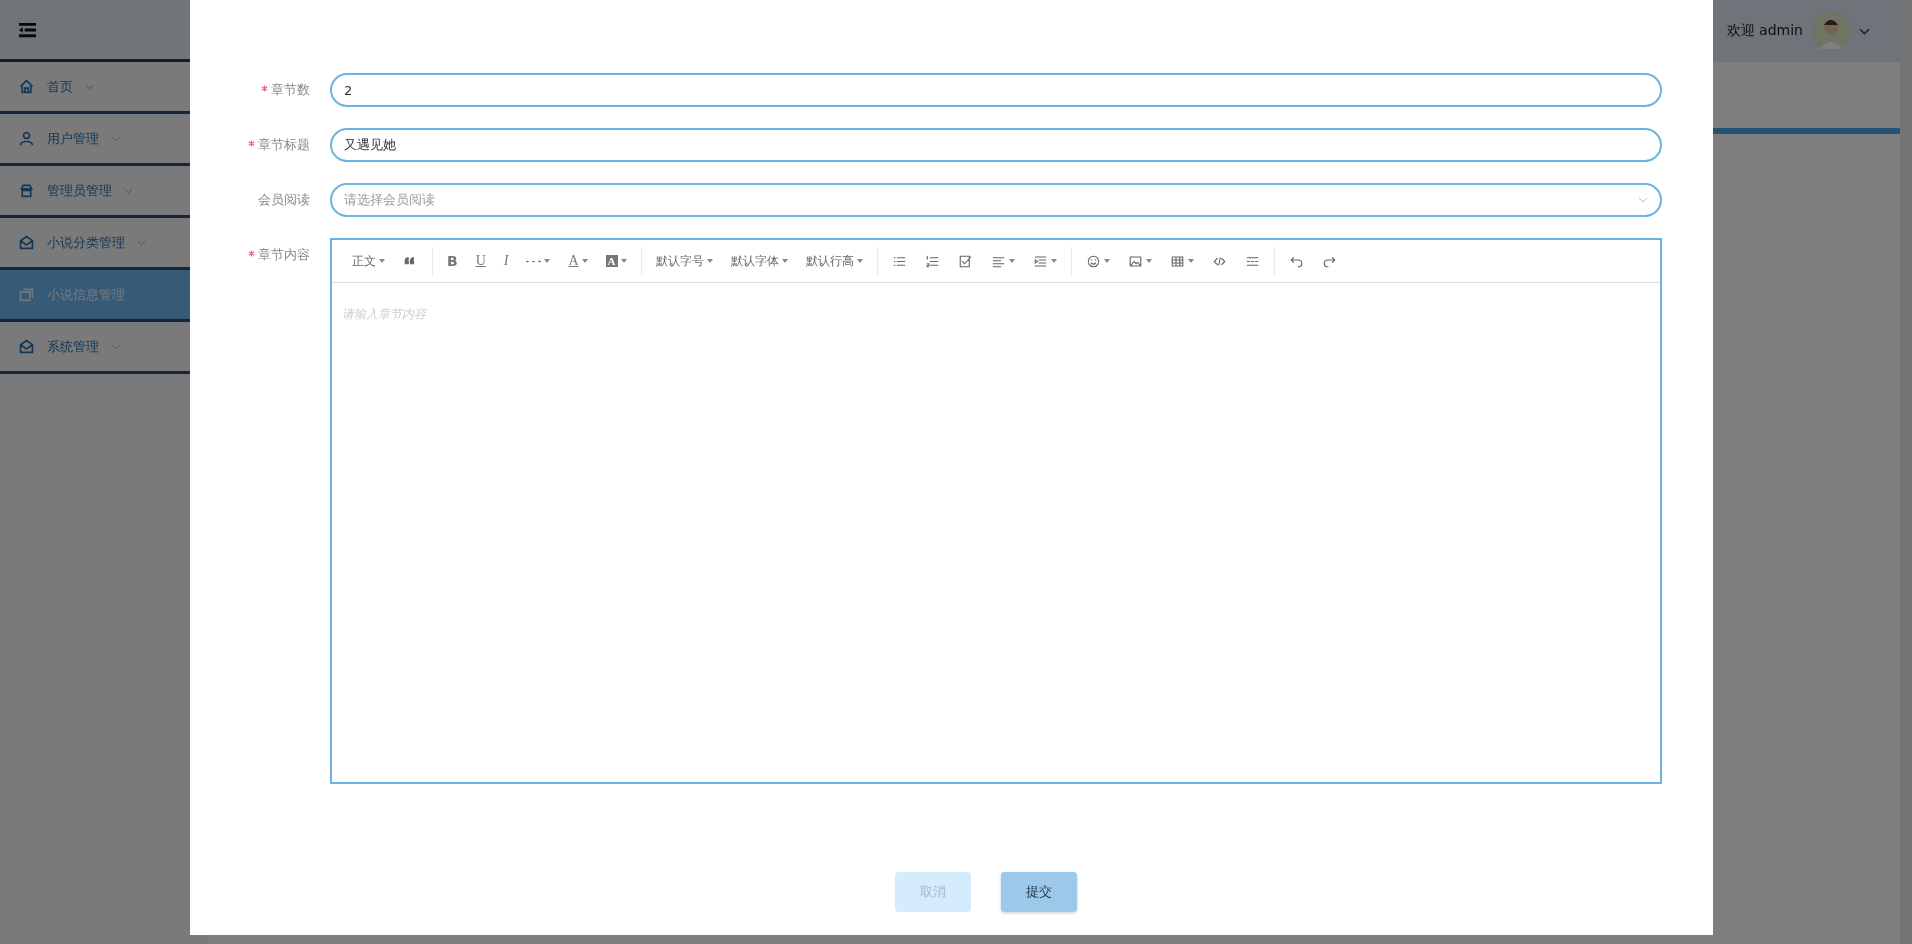 This screenshot has height=944, width=1912. What do you see at coordinates (26, 190) in the screenshot?
I see `person-icon` at bounding box center [26, 190].